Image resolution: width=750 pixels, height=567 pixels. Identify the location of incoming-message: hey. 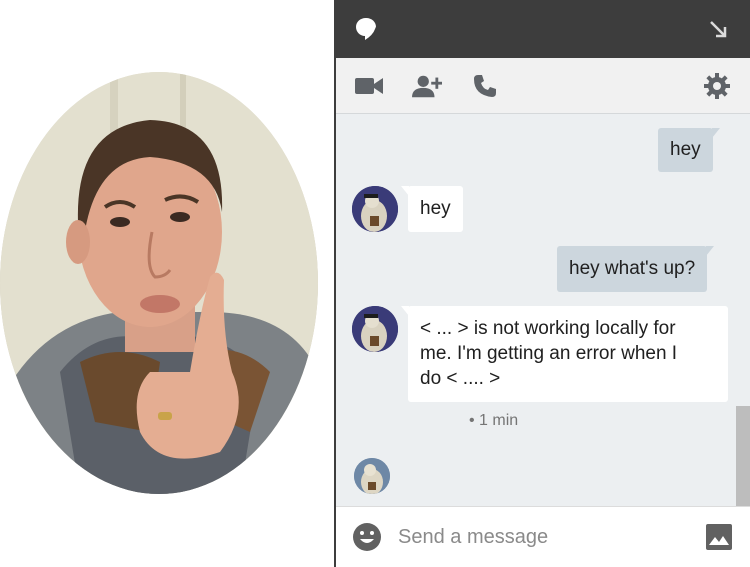
(432, 209).